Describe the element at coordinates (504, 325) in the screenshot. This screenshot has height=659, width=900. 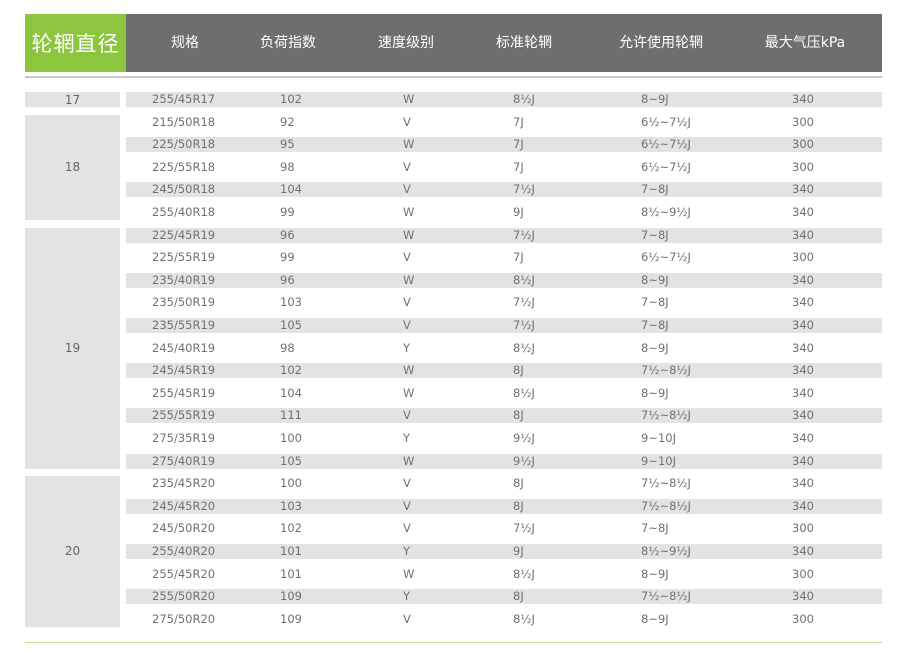
I see `table-row: 235/55R19 105 V 7½J 7~8J 340` at that location.